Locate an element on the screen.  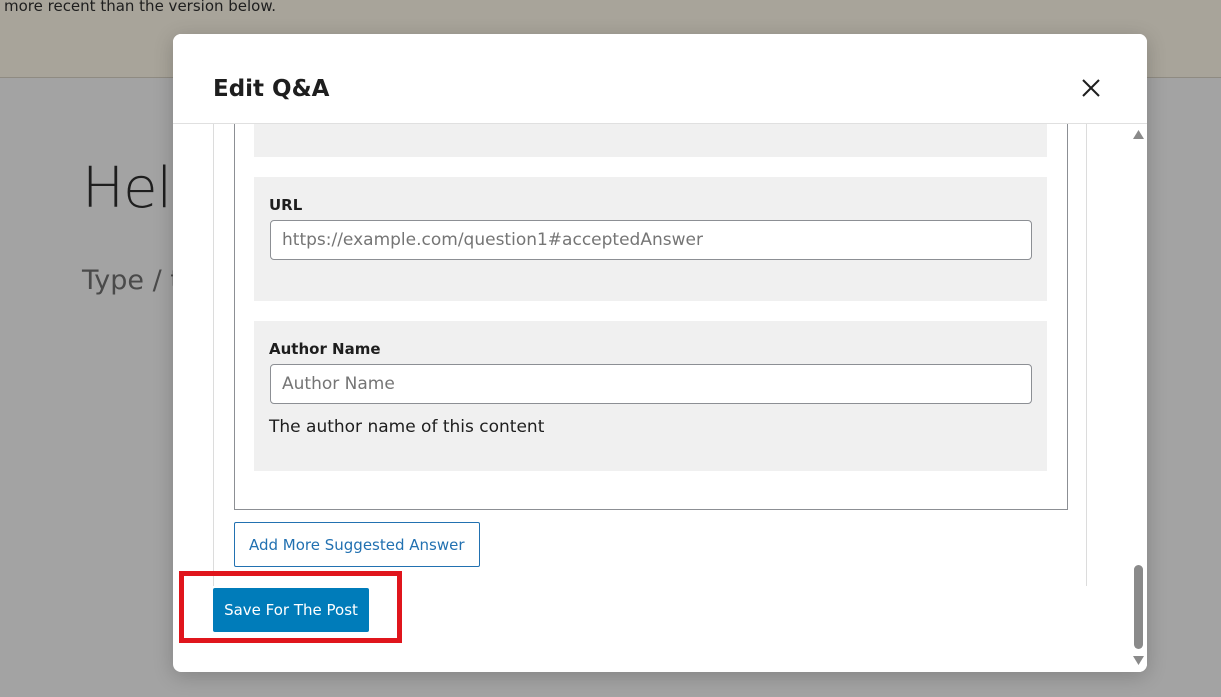
save-for-the-post-button: Save For The Post is located at coordinates (291, 610).